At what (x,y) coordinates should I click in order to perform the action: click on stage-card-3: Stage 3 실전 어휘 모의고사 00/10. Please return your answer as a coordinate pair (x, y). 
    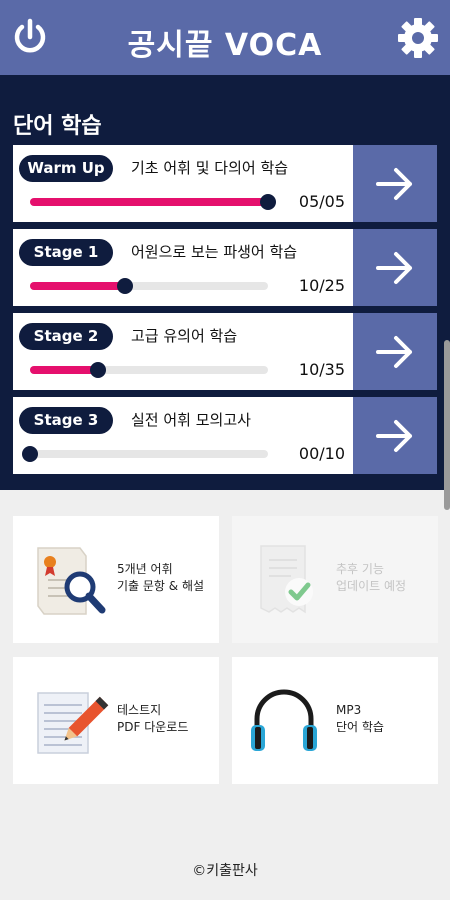
    Looking at the image, I should click on (225, 435).